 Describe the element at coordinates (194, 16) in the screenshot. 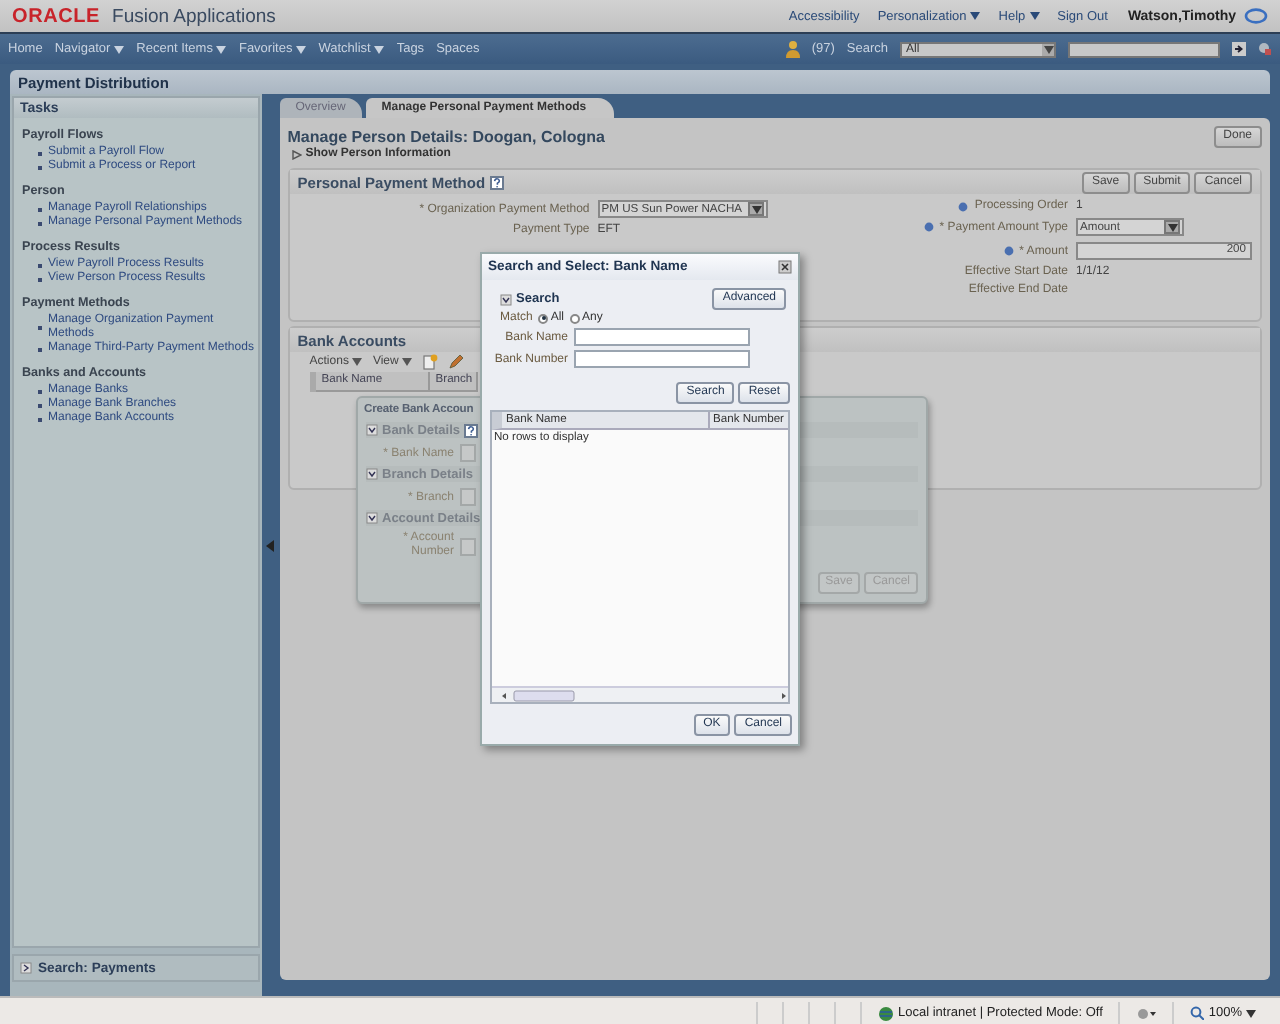

I see `product-name: Fusion Applications` at that location.